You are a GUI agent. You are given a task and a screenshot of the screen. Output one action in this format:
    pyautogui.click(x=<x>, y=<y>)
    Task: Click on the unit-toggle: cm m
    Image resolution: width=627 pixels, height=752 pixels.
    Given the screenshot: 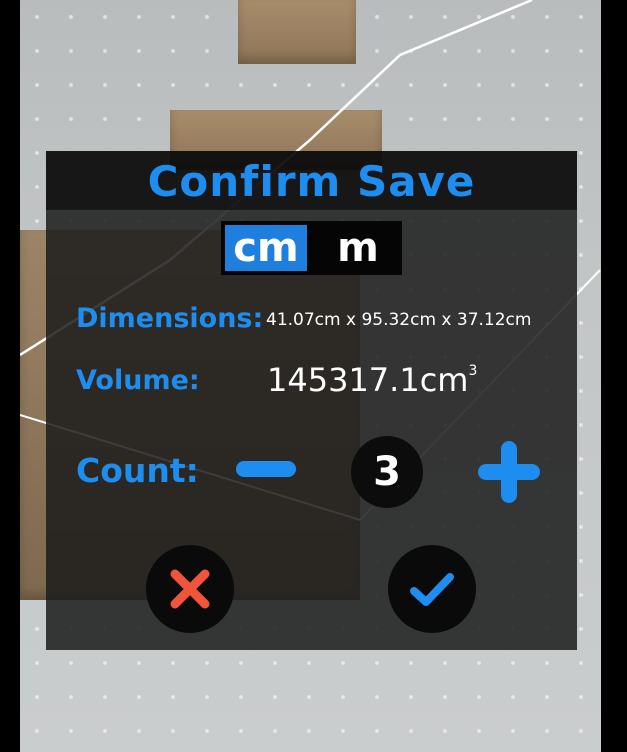 What is the action you would take?
    pyautogui.click(x=311, y=248)
    